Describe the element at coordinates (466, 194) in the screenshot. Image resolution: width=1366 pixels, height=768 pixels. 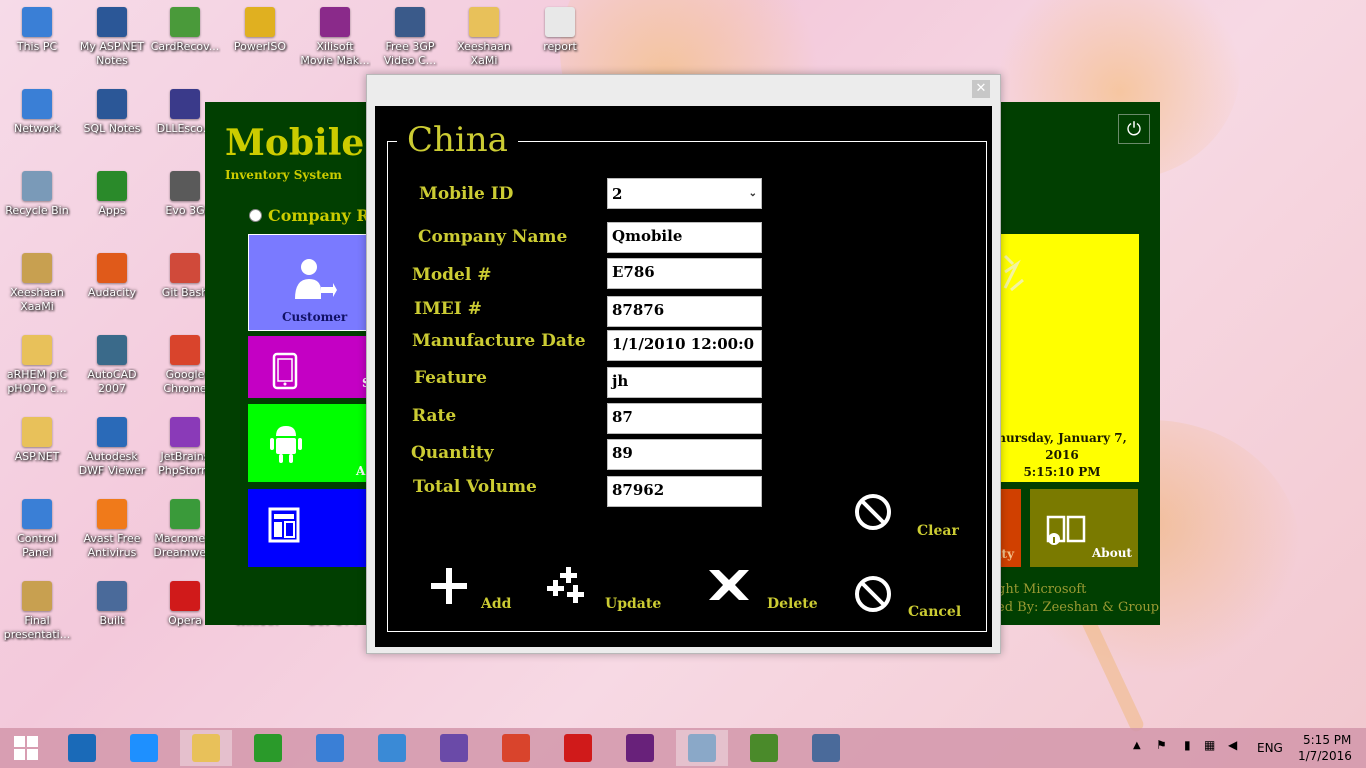
I see `mobile-id-label: Mobile ID` at that location.